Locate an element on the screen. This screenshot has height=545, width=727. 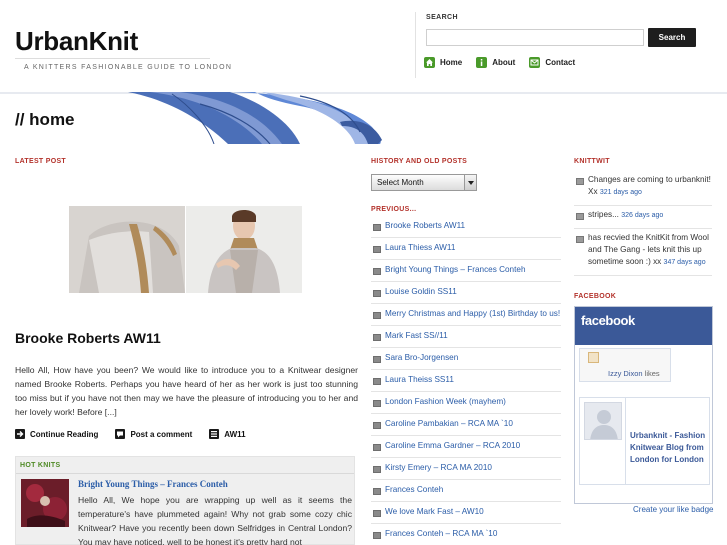
site-title: UrbanKnit is located at coordinates (76, 41).